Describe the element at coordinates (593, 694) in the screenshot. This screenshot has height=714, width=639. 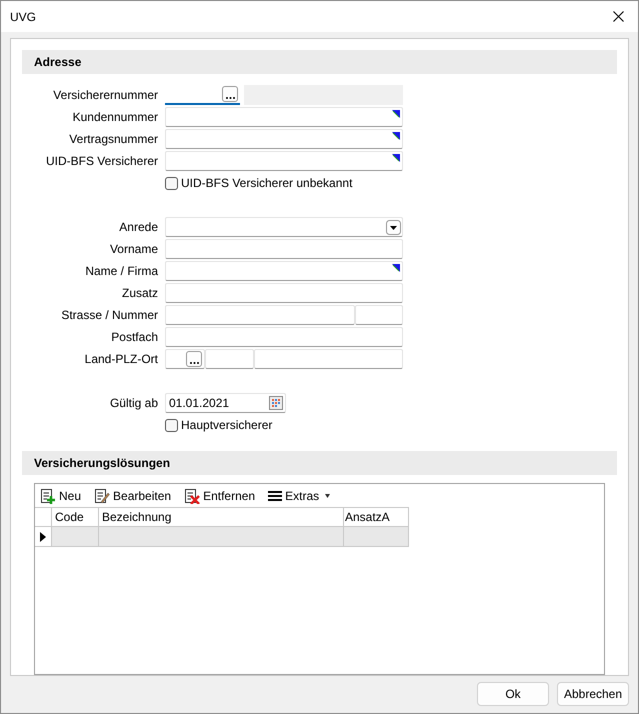
I see `dialog-button: Abbrechen` at that location.